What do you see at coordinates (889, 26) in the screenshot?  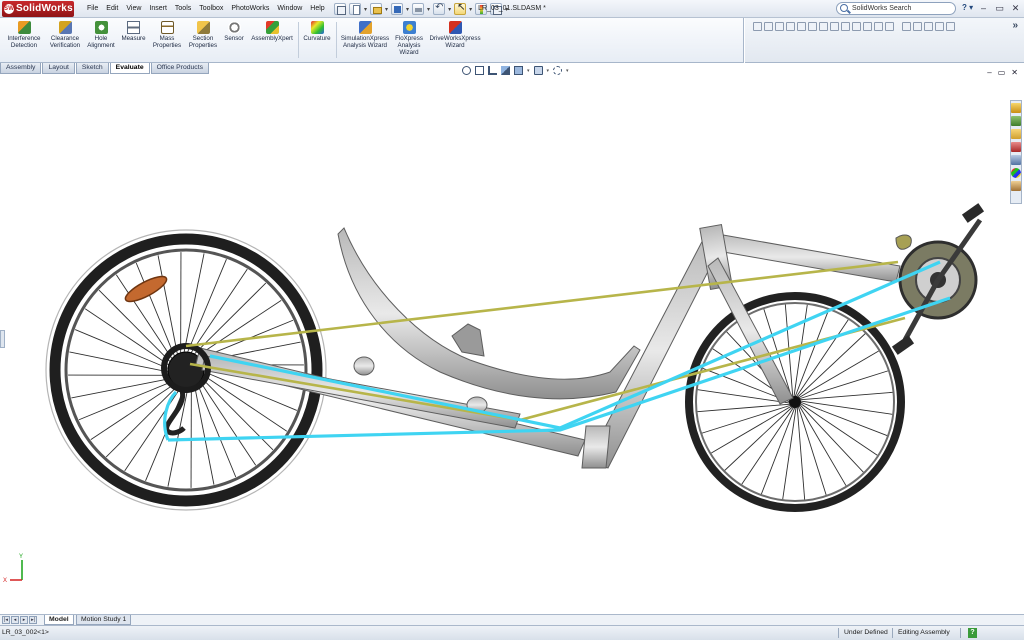 I see `four-view-icon` at bounding box center [889, 26].